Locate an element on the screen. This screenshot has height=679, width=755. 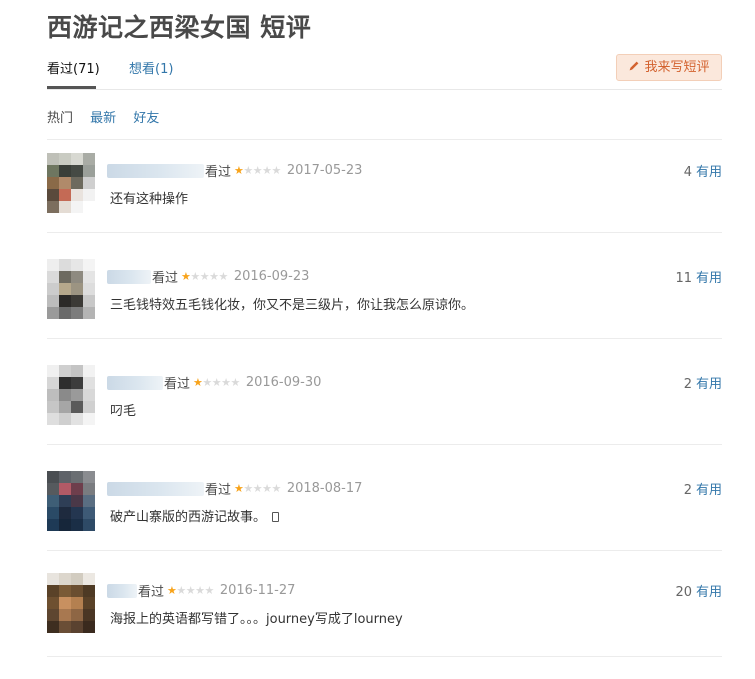
comment-date: 2016-09-30 is located at coordinates (283, 382).